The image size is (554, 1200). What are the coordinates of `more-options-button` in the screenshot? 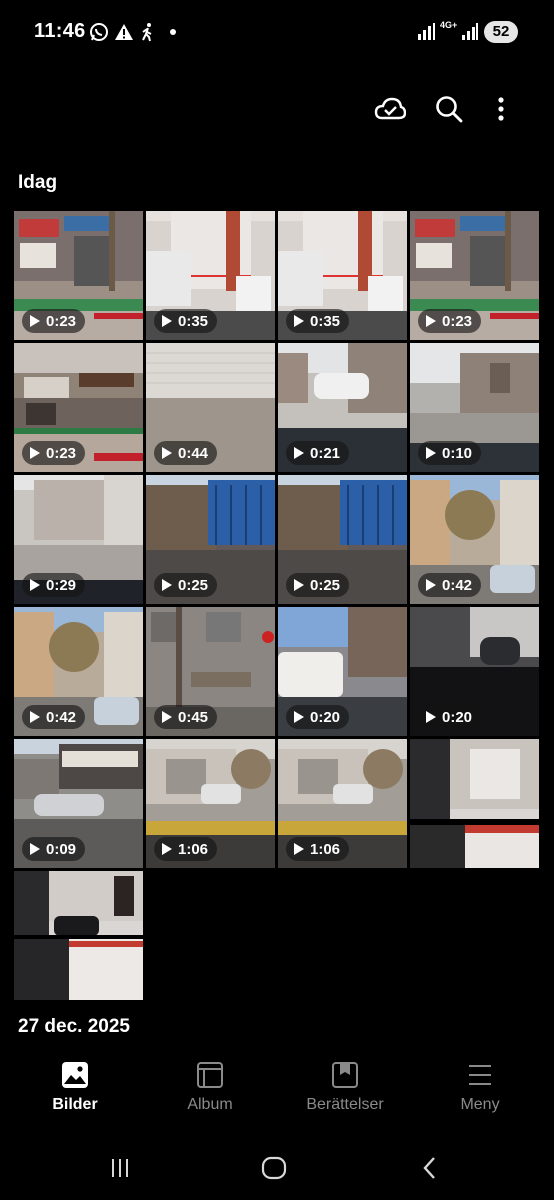 It's located at (501, 109).